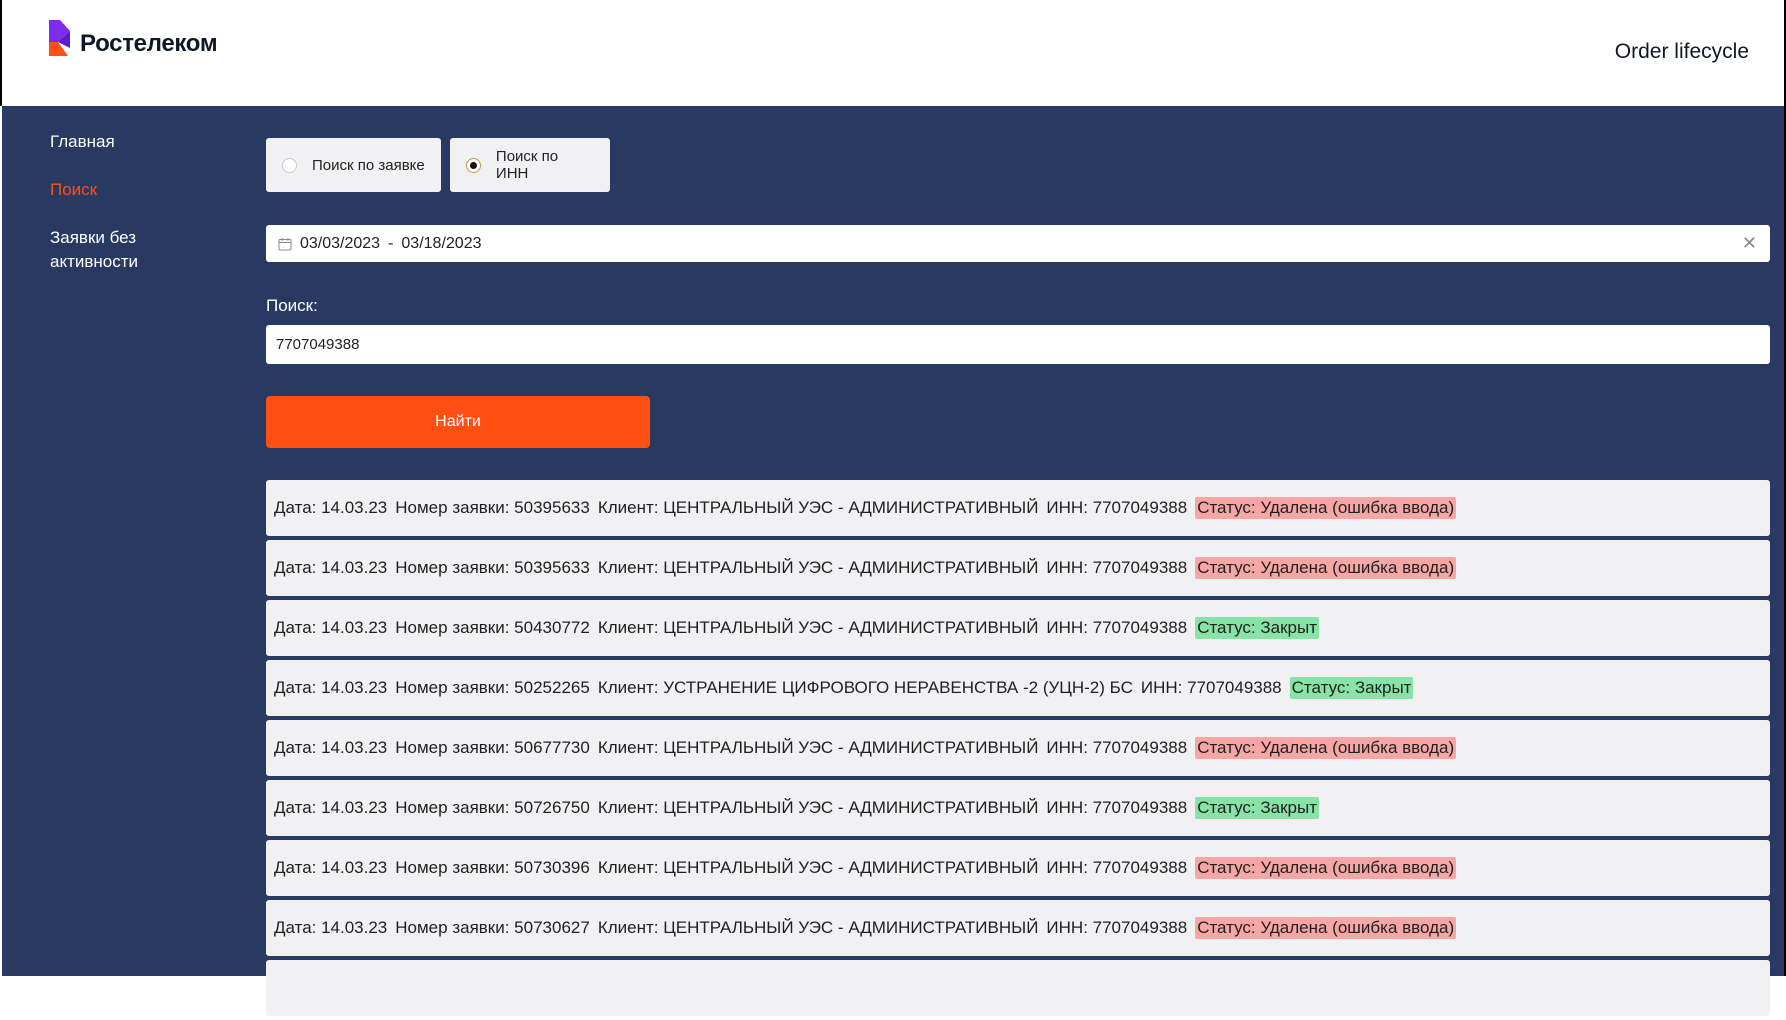  Describe the element at coordinates (59, 38) in the screenshot. I see `logo-mark-icon` at that location.